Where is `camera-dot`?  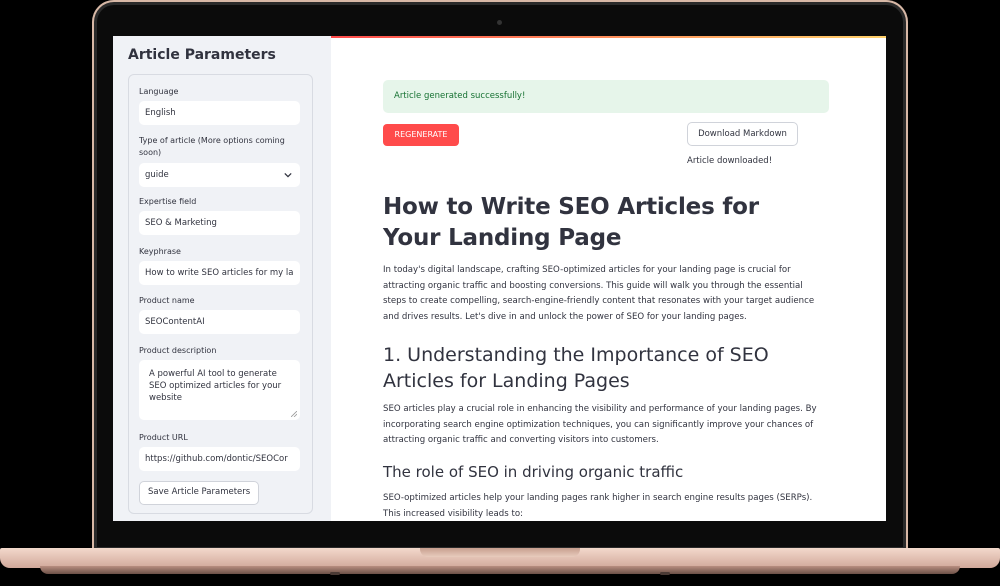
camera-dot is located at coordinates (499, 22).